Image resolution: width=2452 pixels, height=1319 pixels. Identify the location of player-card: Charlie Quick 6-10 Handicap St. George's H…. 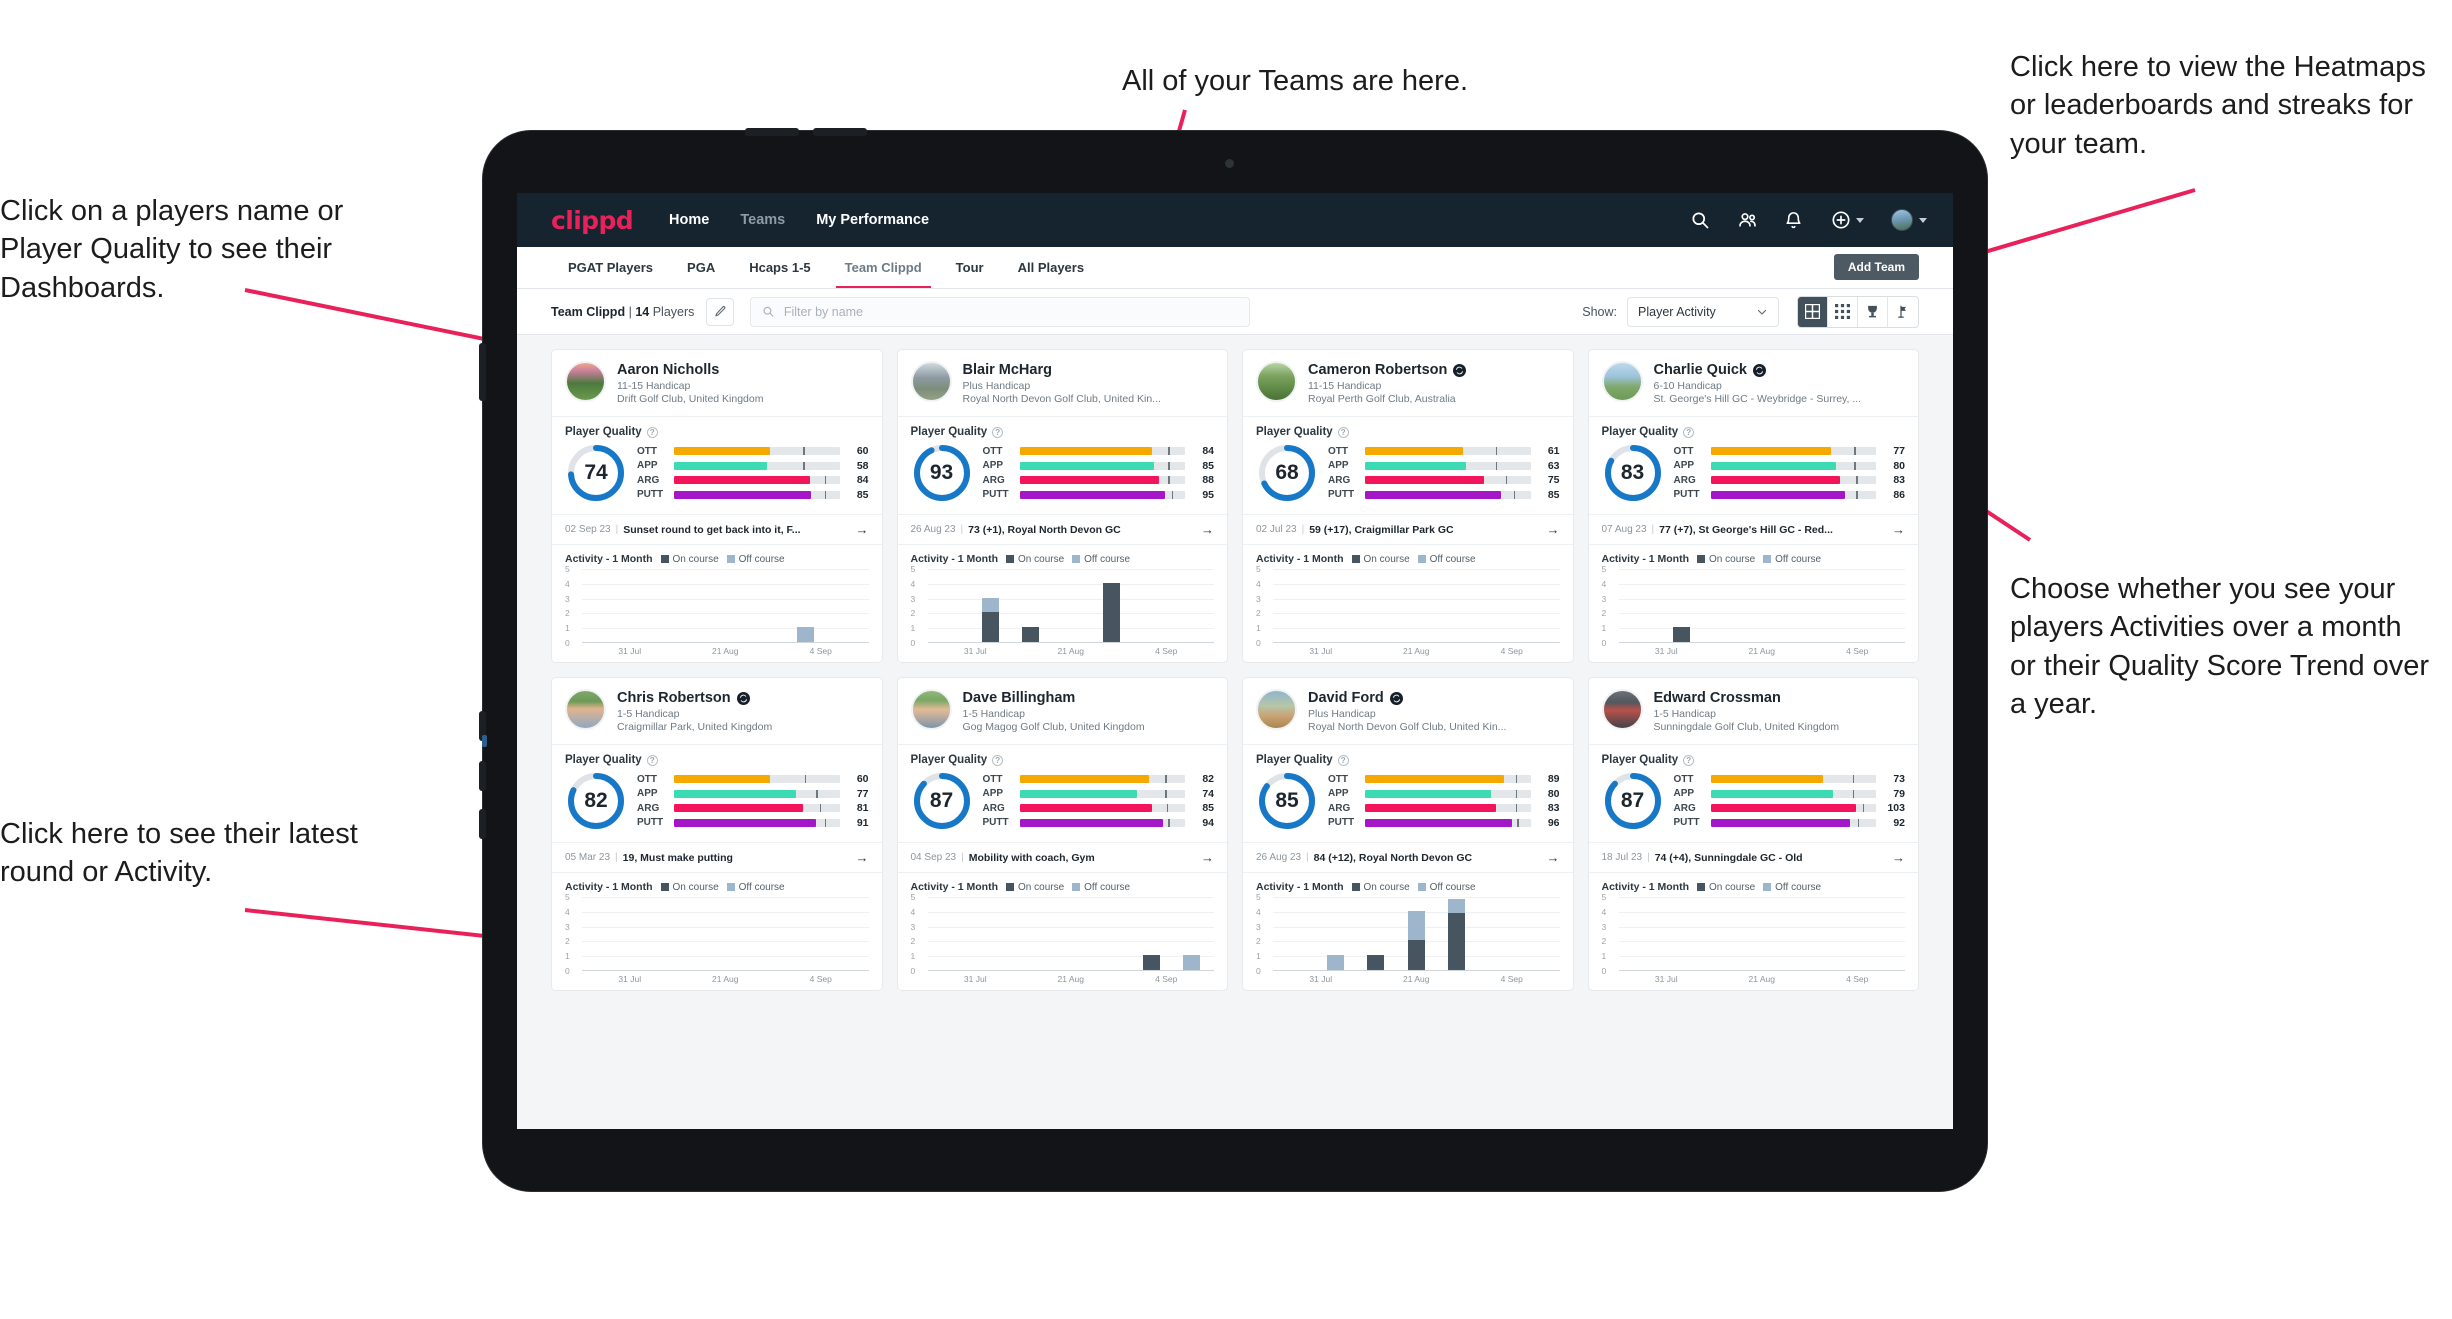
(1753, 506).